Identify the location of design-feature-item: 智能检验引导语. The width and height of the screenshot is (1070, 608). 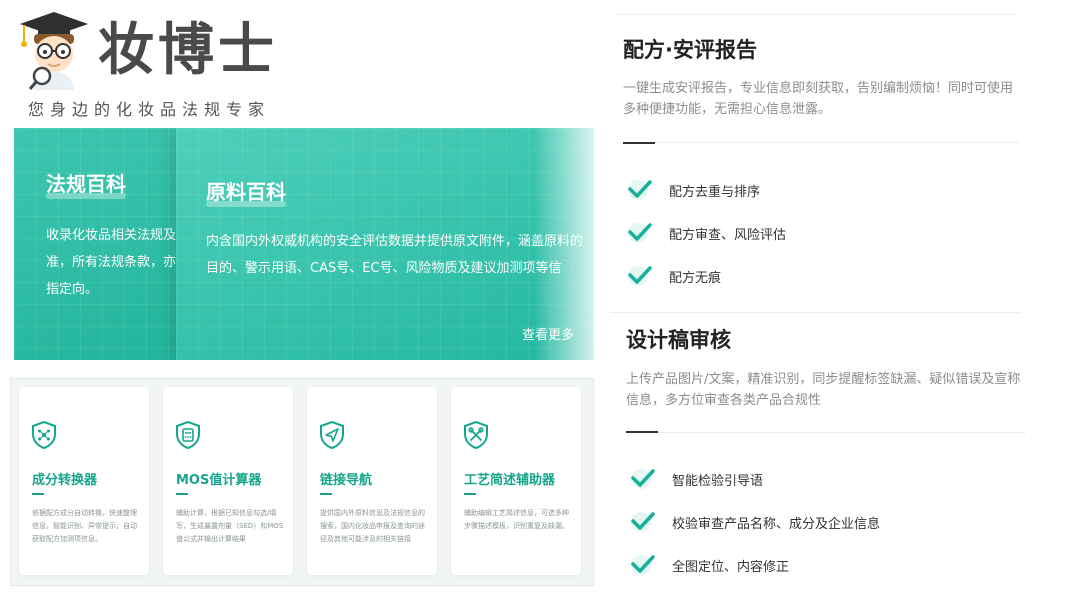
(718, 481).